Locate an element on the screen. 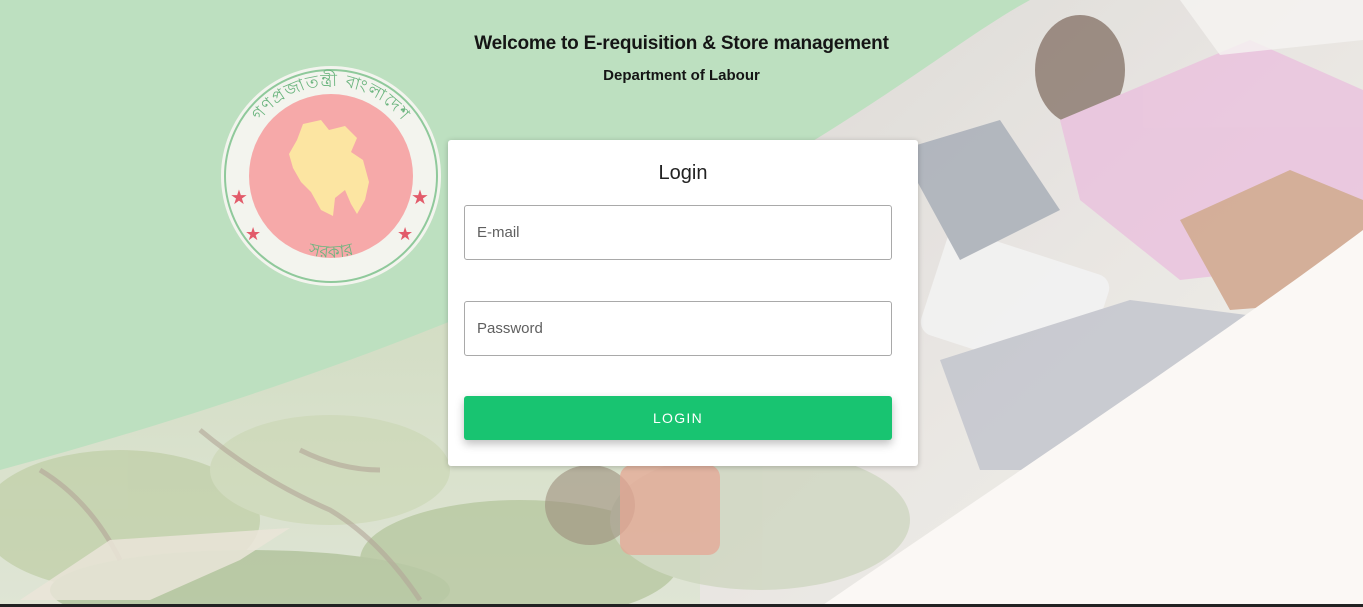 The height and width of the screenshot is (607, 1363). bangladesh-government-seal: ★ ★ ★ ★ গণপ্রজাতন্ত্রী বাংলাদেশ সরকার is located at coordinates (331, 176).